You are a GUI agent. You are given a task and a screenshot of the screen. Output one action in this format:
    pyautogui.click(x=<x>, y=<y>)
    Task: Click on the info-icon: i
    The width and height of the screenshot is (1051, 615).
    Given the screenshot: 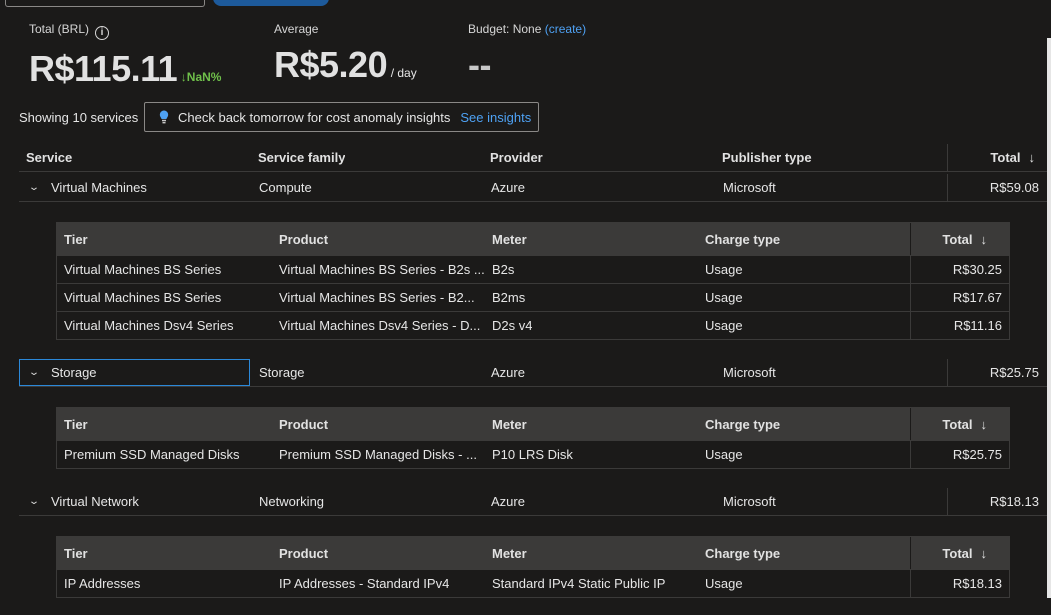 What is the action you would take?
    pyautogui.click(x=102, y=33)
    